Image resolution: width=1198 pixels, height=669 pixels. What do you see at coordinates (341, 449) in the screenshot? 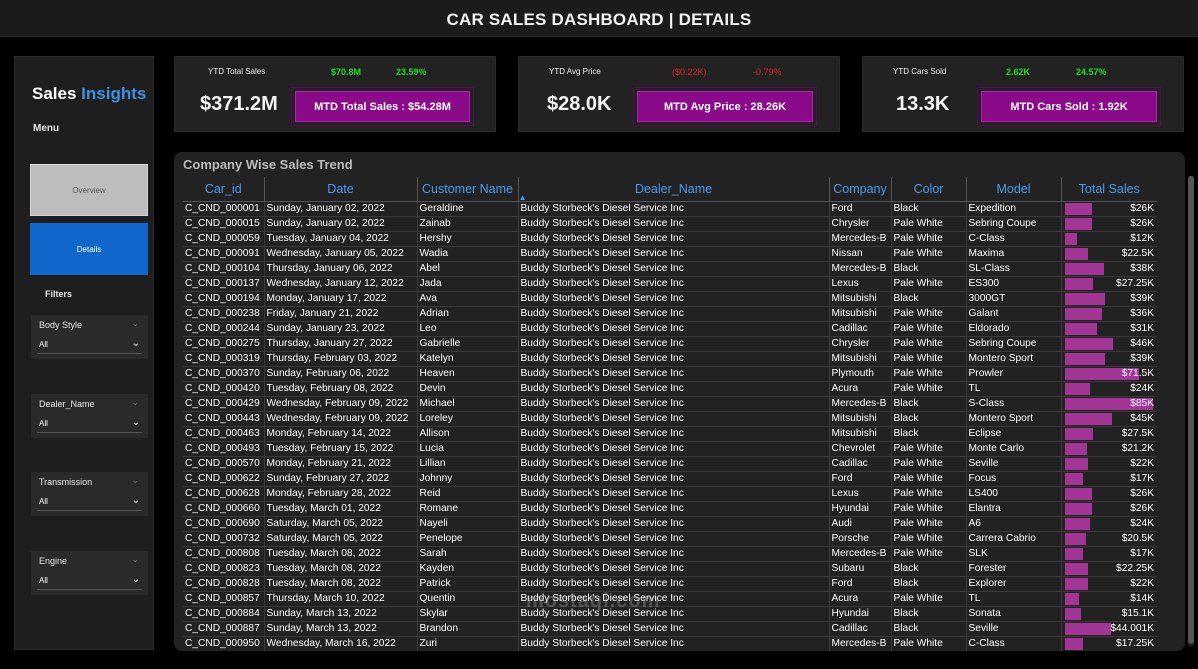
I see `cell-date: Tuesday, February 15, 2022` at bounding box center [341, 449].